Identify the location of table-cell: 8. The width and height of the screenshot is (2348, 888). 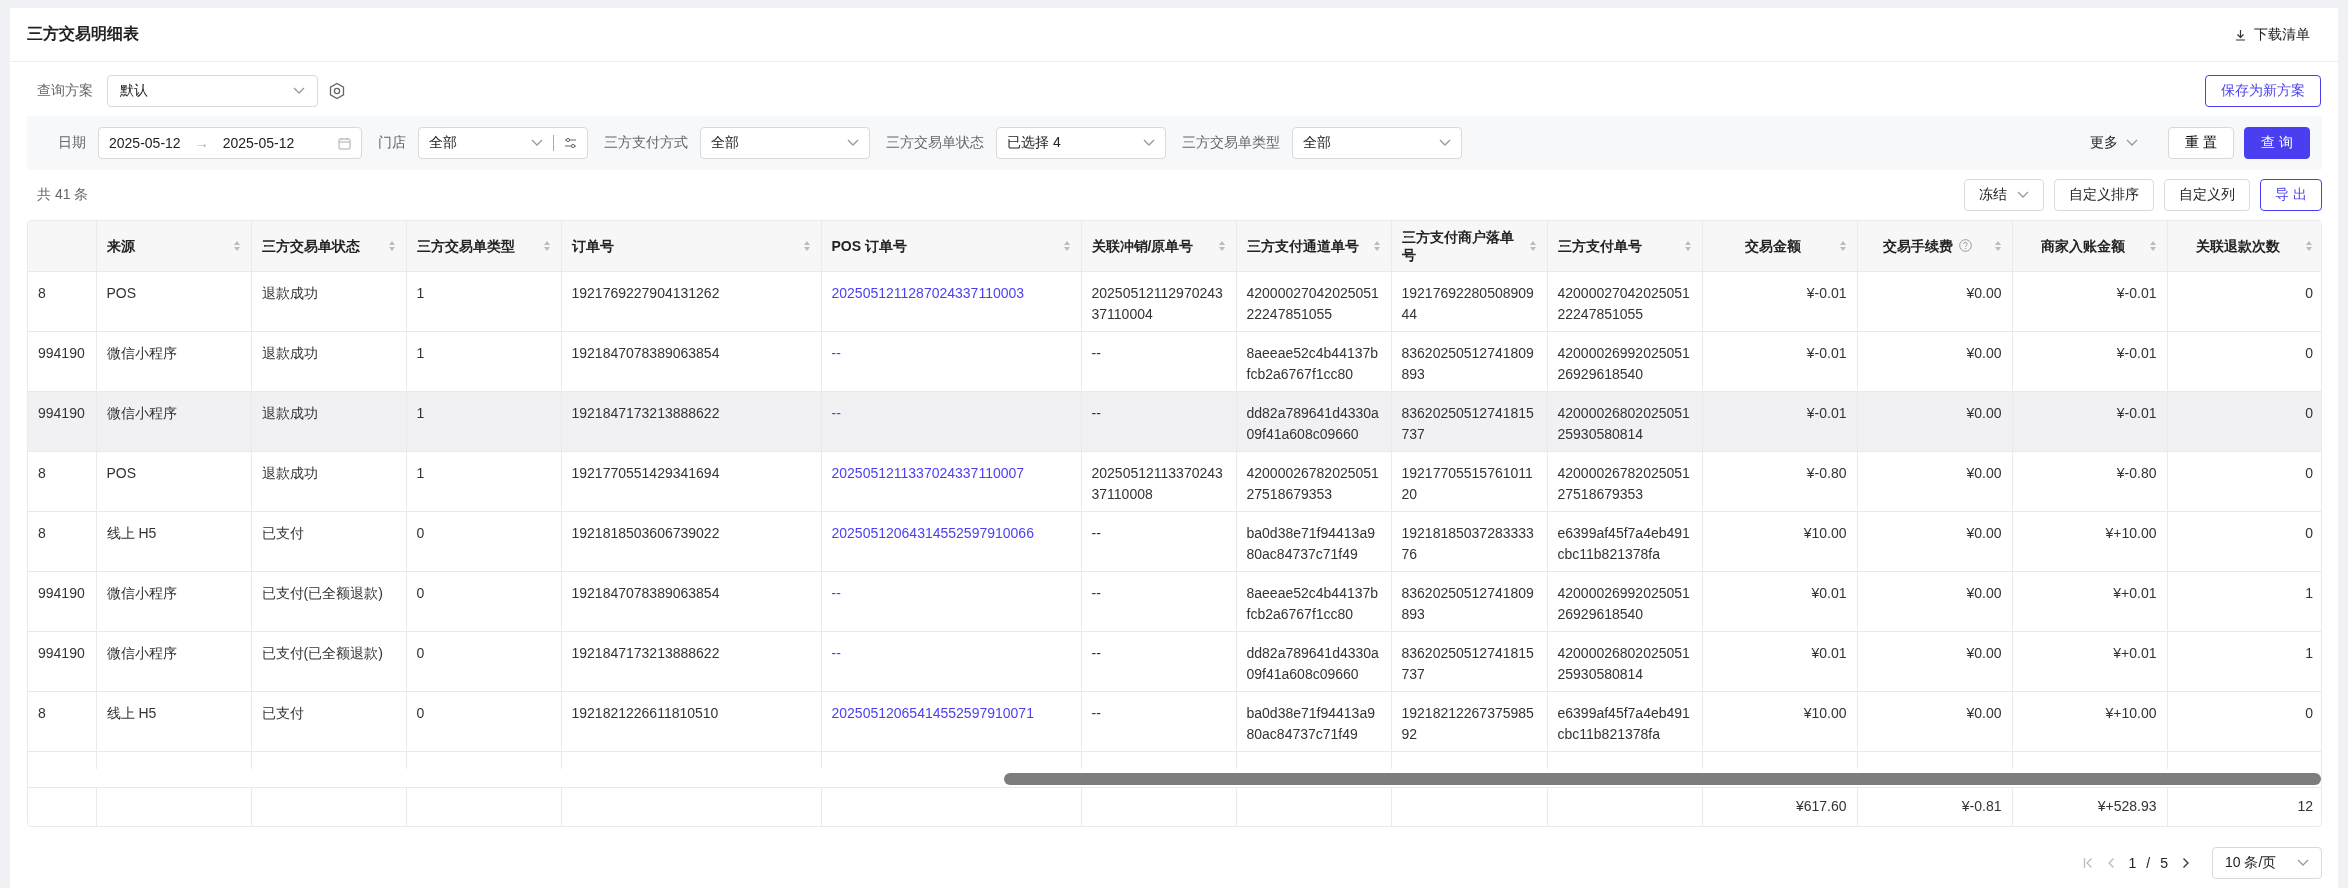
(42, 472).